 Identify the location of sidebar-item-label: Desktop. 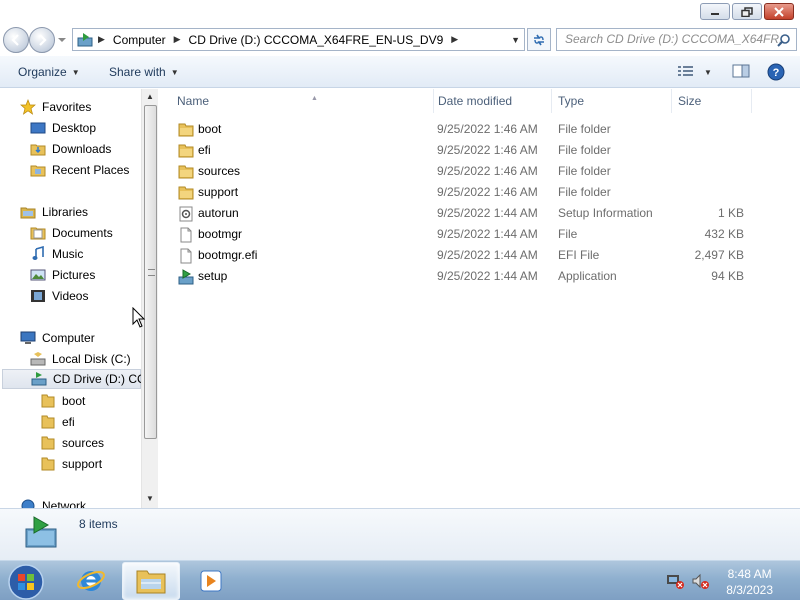
(74, 128).